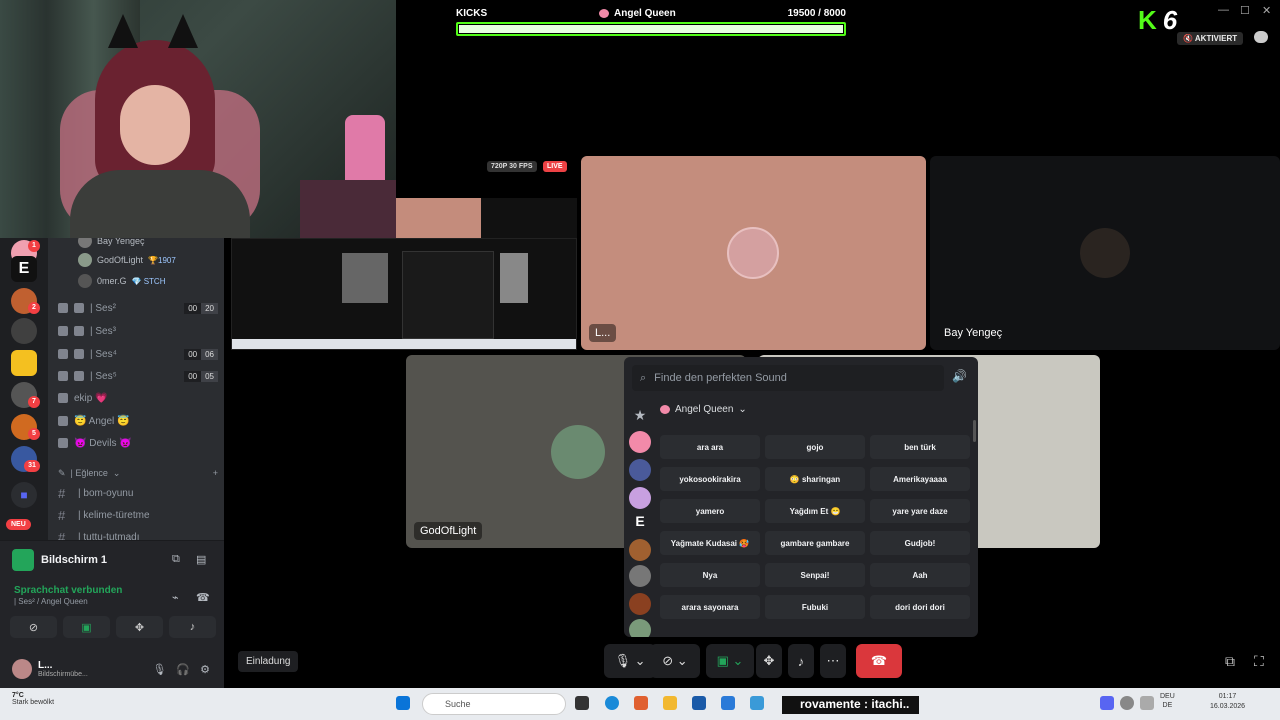 Image resolution: width=1280 pixels, height=720 pixels. Describe the element at coordinates (788, 378) in the screenshot. I see `sound-search-input: ⌕ Finde den perfekten Sound` at that location.